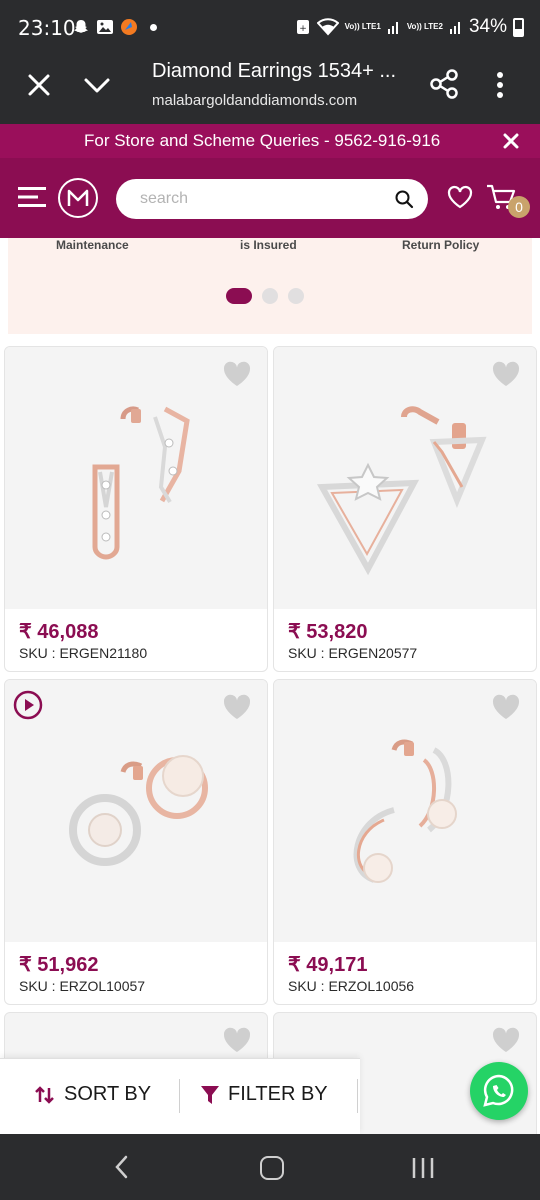 Image resolution: width=540 pixels, height=1200 pixels. I want to click on site-header: search 0, so click(270, 198).